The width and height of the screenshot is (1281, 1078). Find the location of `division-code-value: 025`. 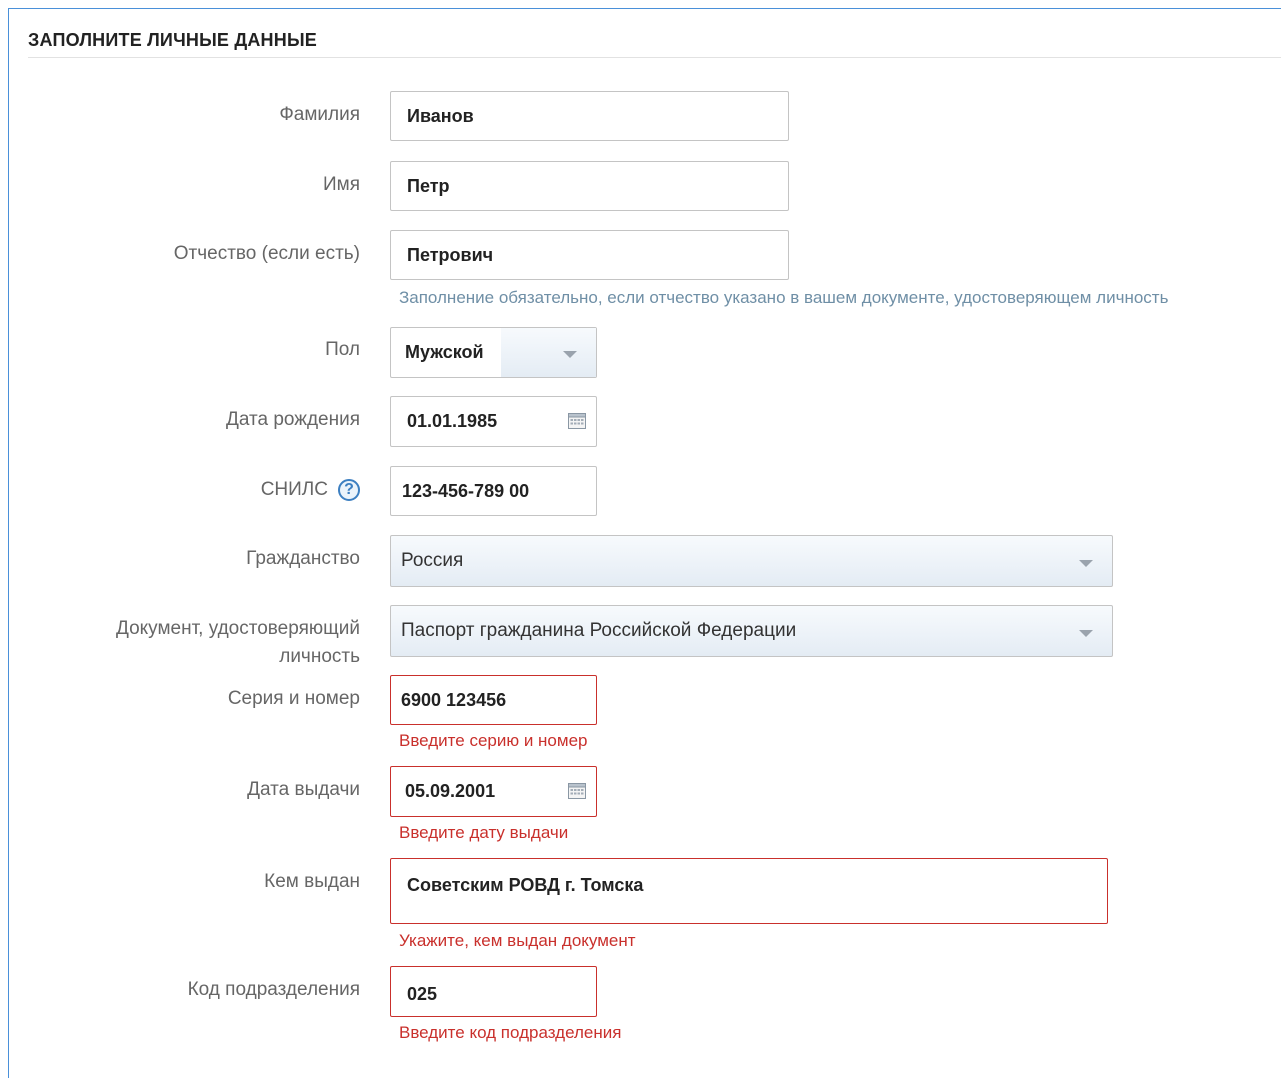

division-code-value: 025 is located at coordinates (422, 994).